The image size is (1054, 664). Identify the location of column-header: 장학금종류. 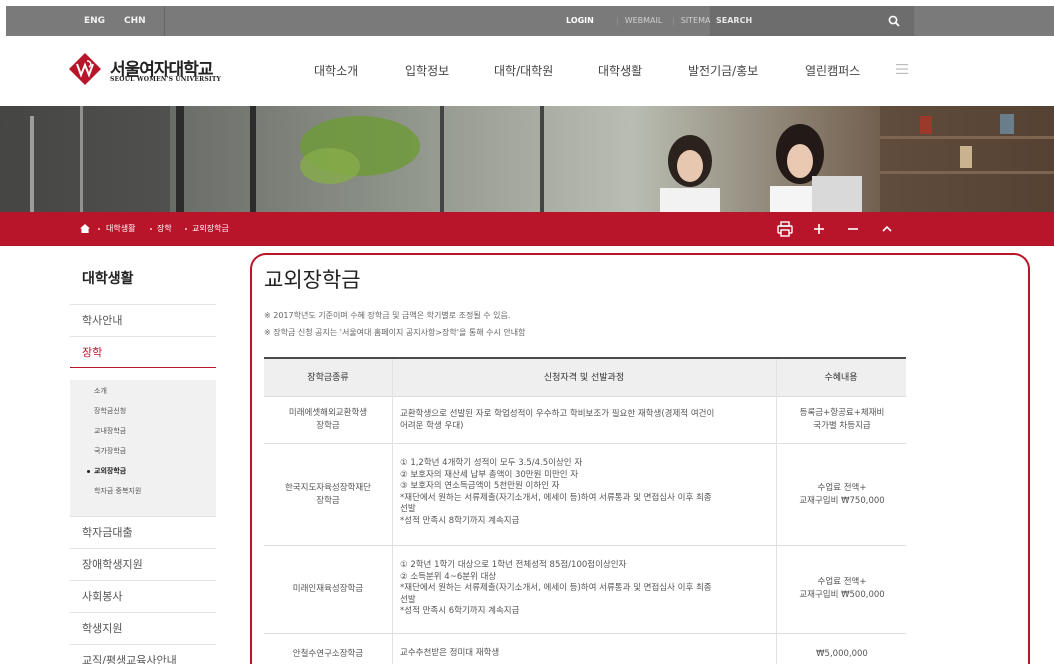
(328, 378).